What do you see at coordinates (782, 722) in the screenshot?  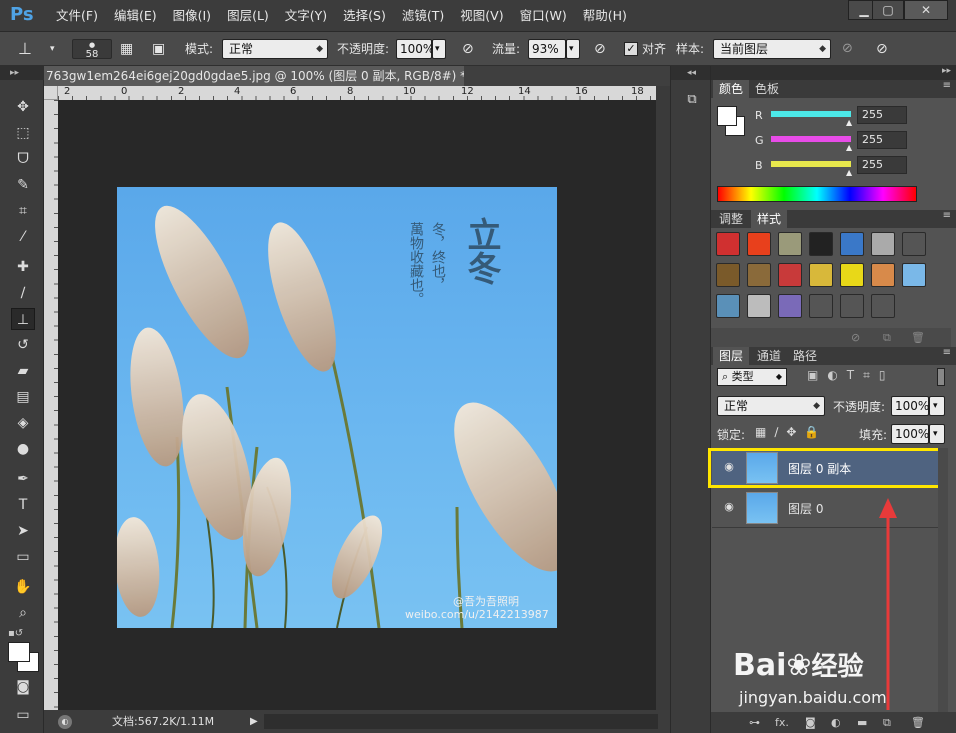 I see `fx-icon: fx.` at bounding box center [782, 722].